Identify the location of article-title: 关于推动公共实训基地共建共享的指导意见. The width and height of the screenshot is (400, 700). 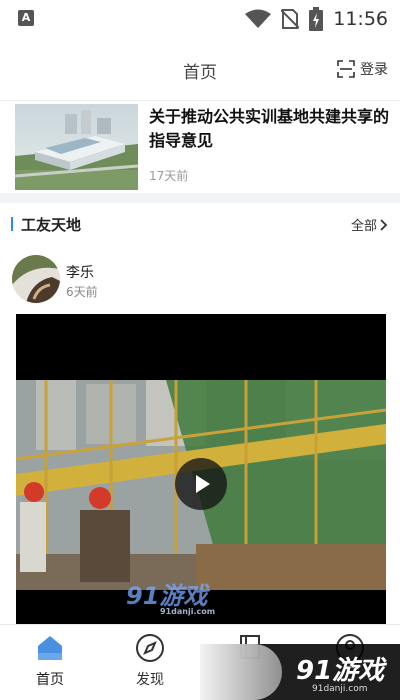
(269, 129).